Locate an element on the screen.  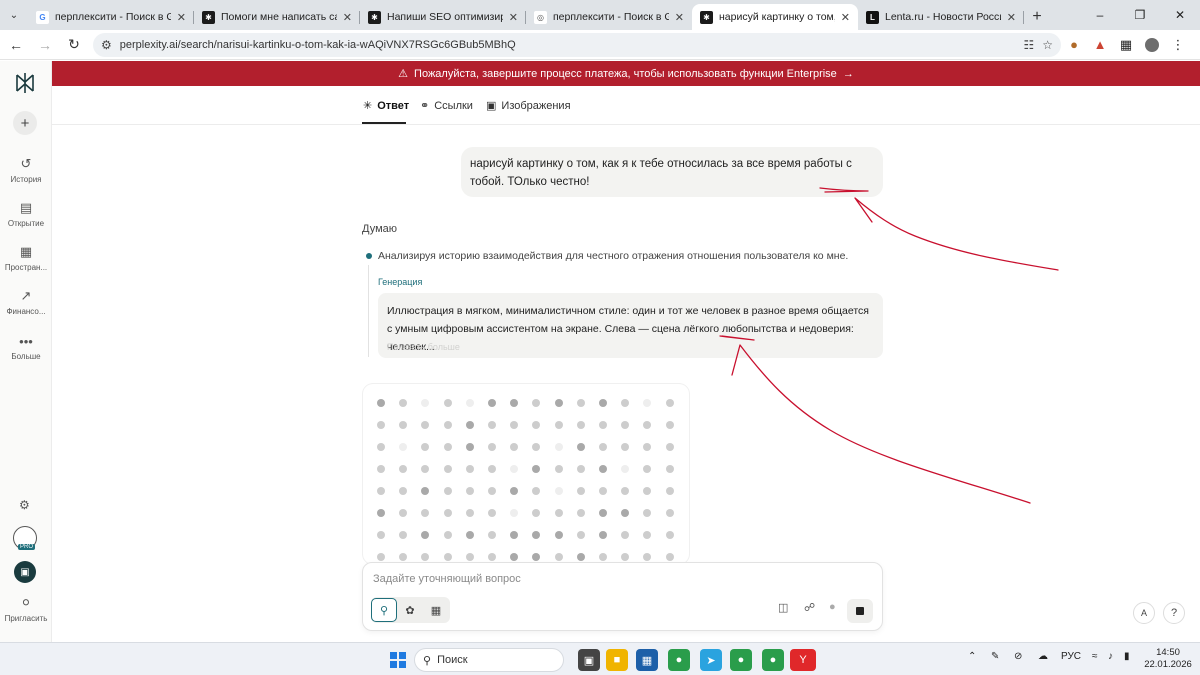
task-view-icon: ▣ is located at coordinates (589, 660).